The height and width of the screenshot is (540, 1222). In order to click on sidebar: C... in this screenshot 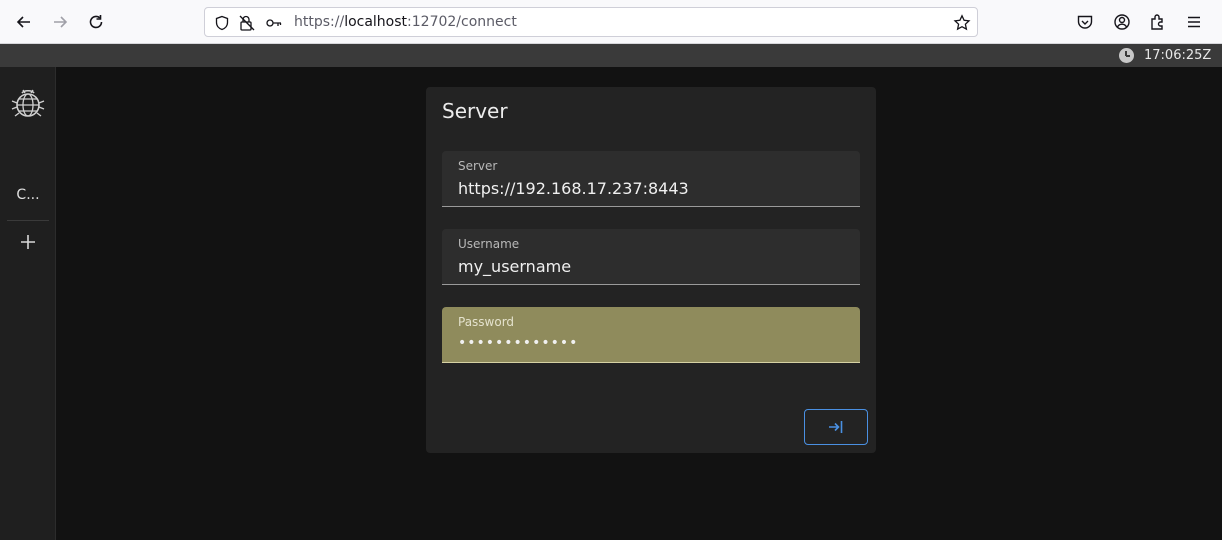, I will do `click(28, 303)`.